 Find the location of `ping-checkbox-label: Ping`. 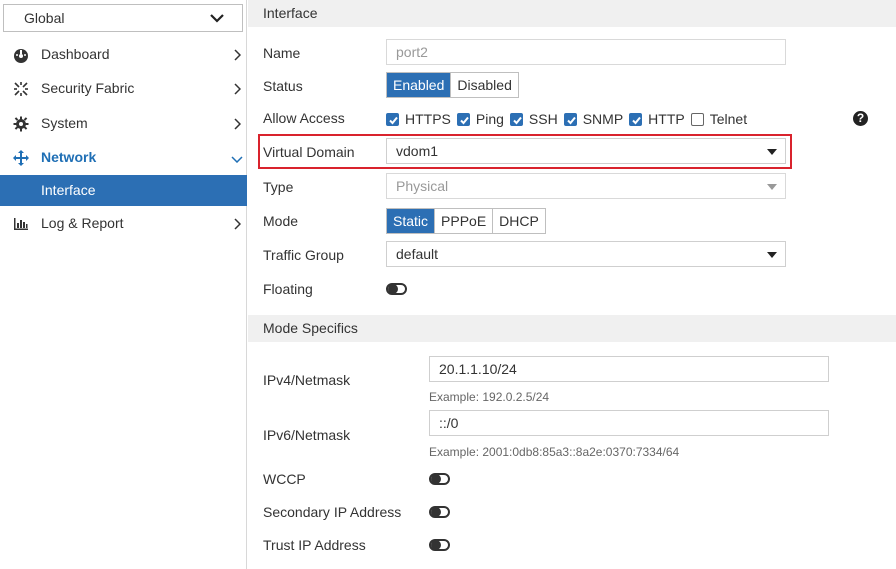

ping-checkbox-label: Ping is located at coordinates (489, 119).